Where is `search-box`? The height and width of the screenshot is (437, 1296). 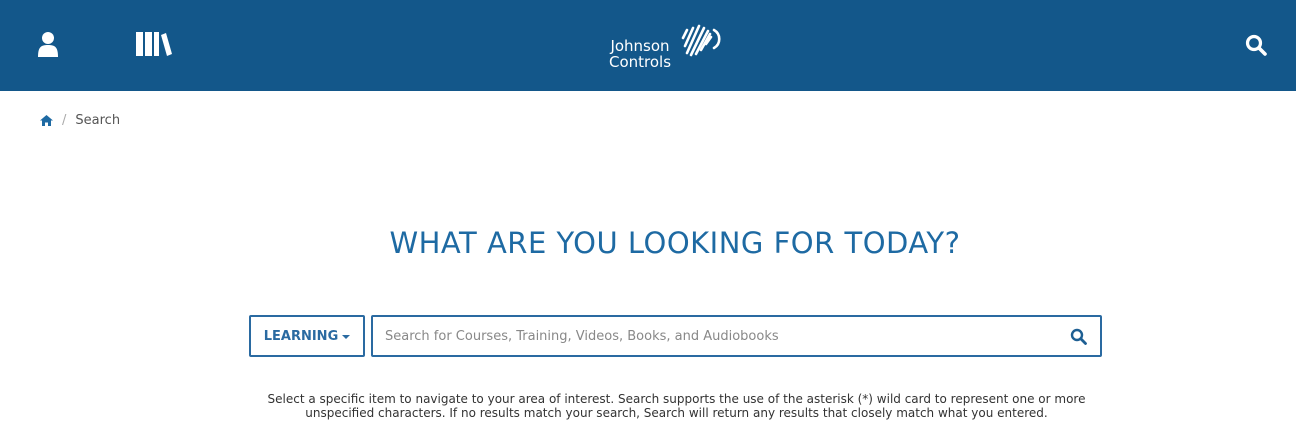
search-box is located at coordinates (736, 336).